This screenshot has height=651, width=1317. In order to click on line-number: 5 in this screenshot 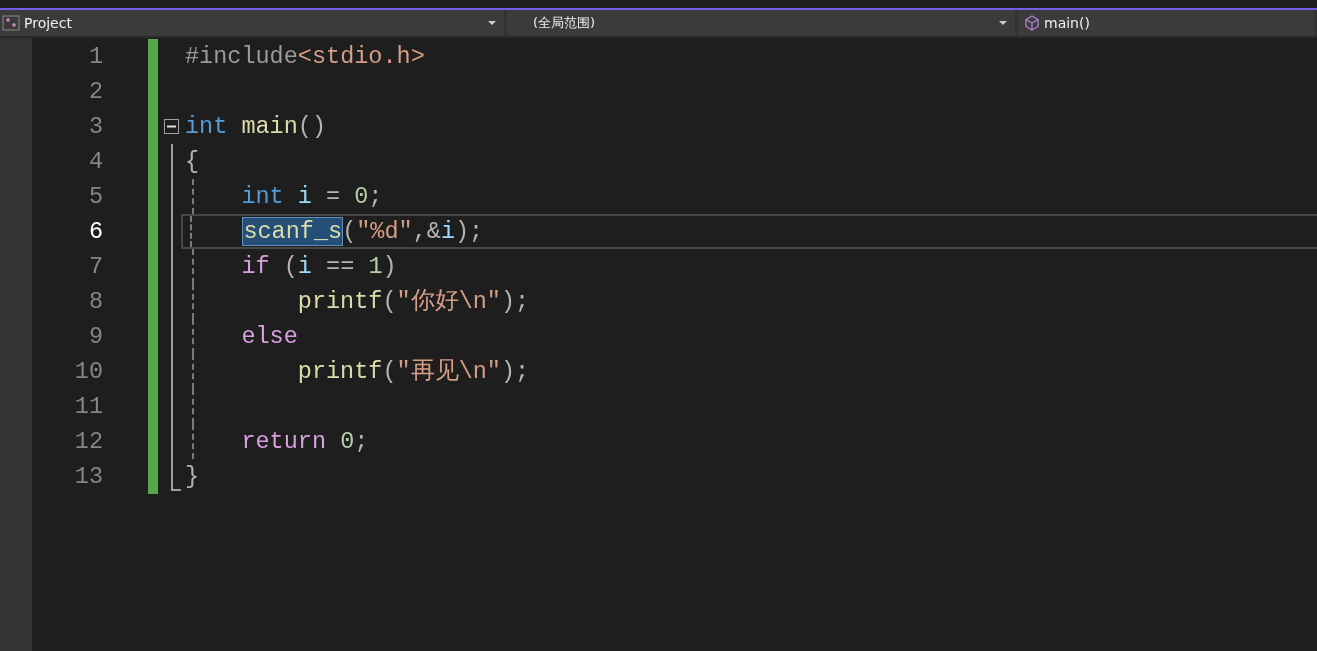, I will do `click(95, 197)`.